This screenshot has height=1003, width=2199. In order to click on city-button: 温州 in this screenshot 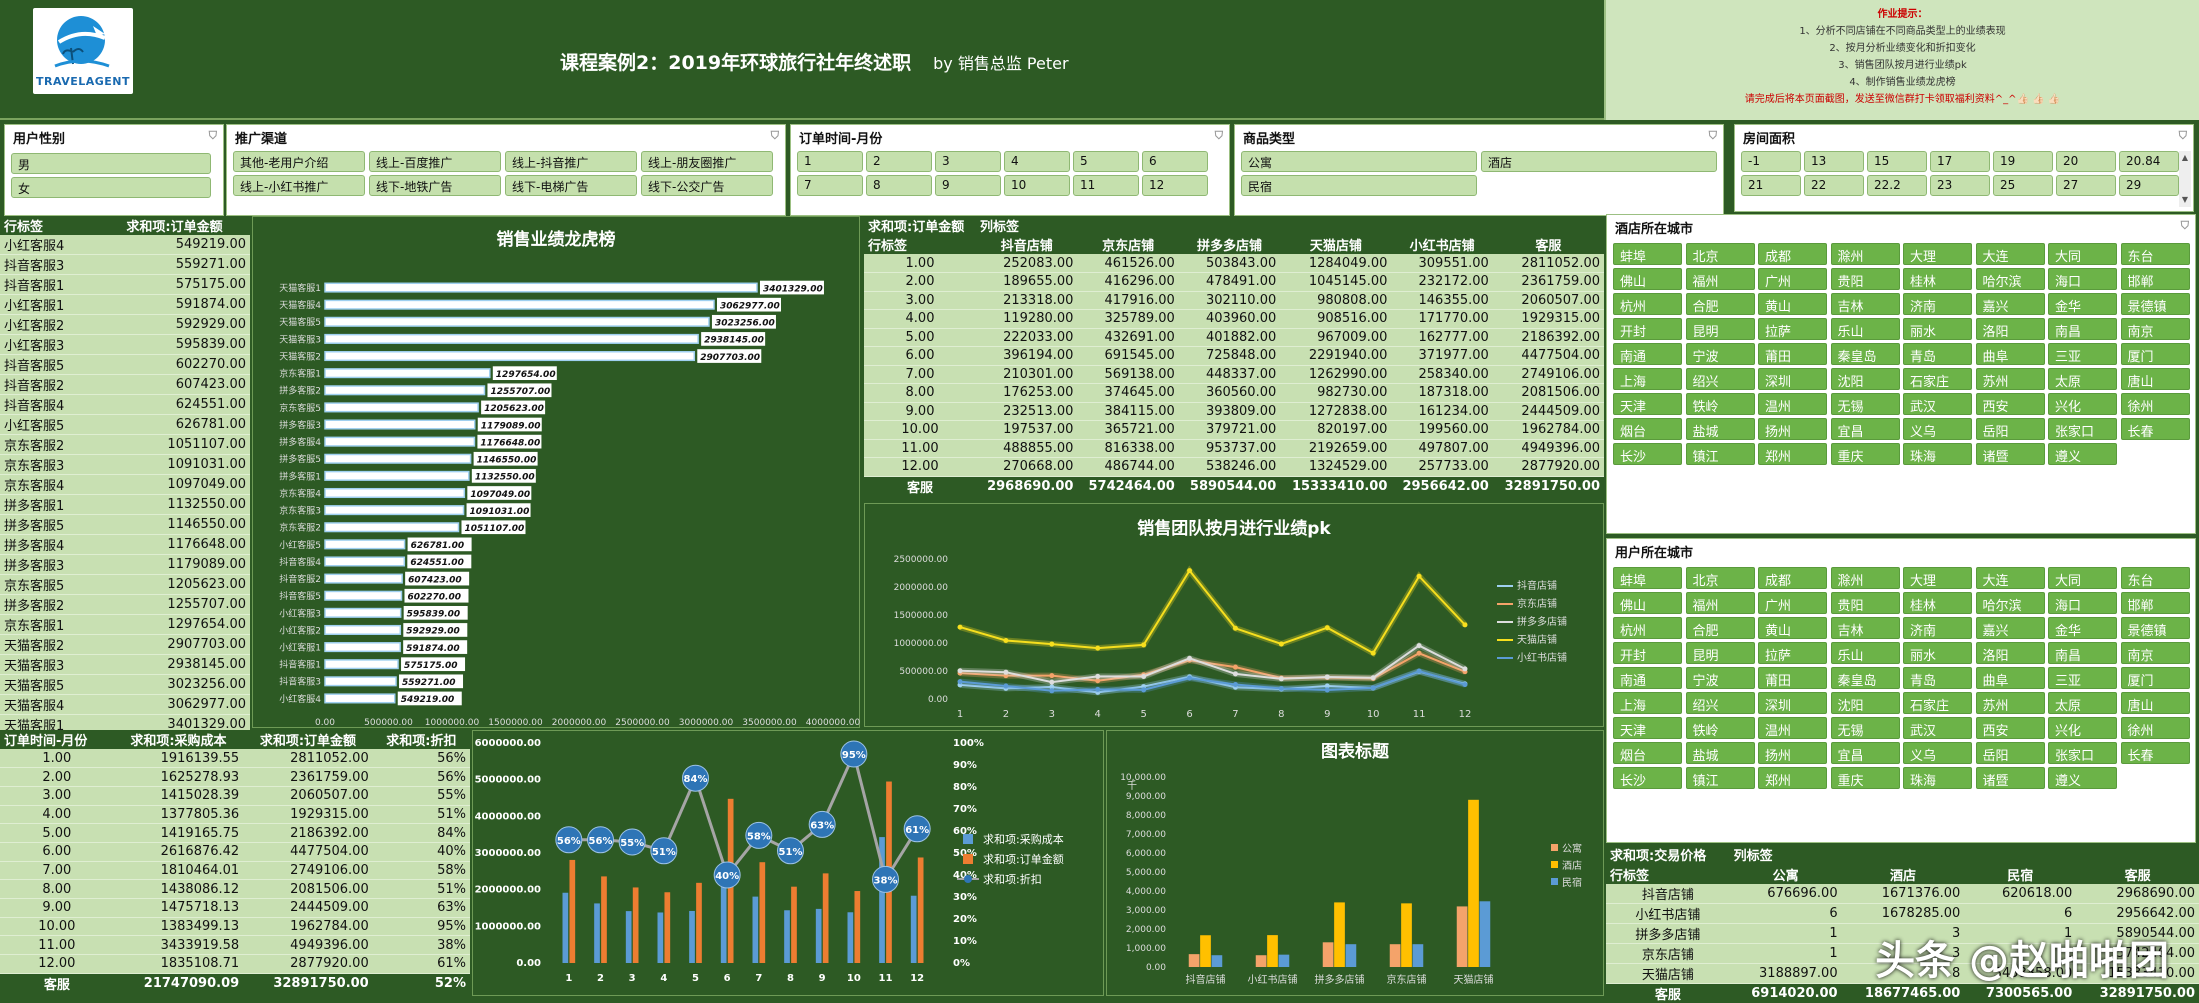, I will do `click(1792, 404)`.